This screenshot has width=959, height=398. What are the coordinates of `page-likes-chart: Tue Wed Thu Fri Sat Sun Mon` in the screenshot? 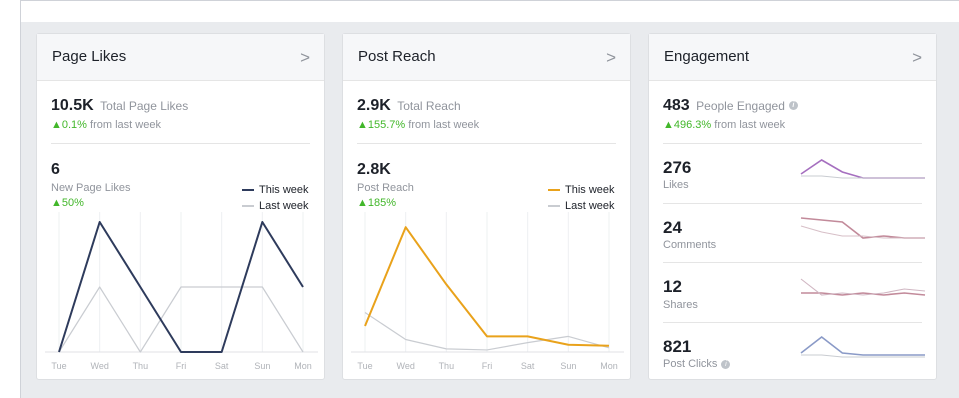 It's located at (181, 291).